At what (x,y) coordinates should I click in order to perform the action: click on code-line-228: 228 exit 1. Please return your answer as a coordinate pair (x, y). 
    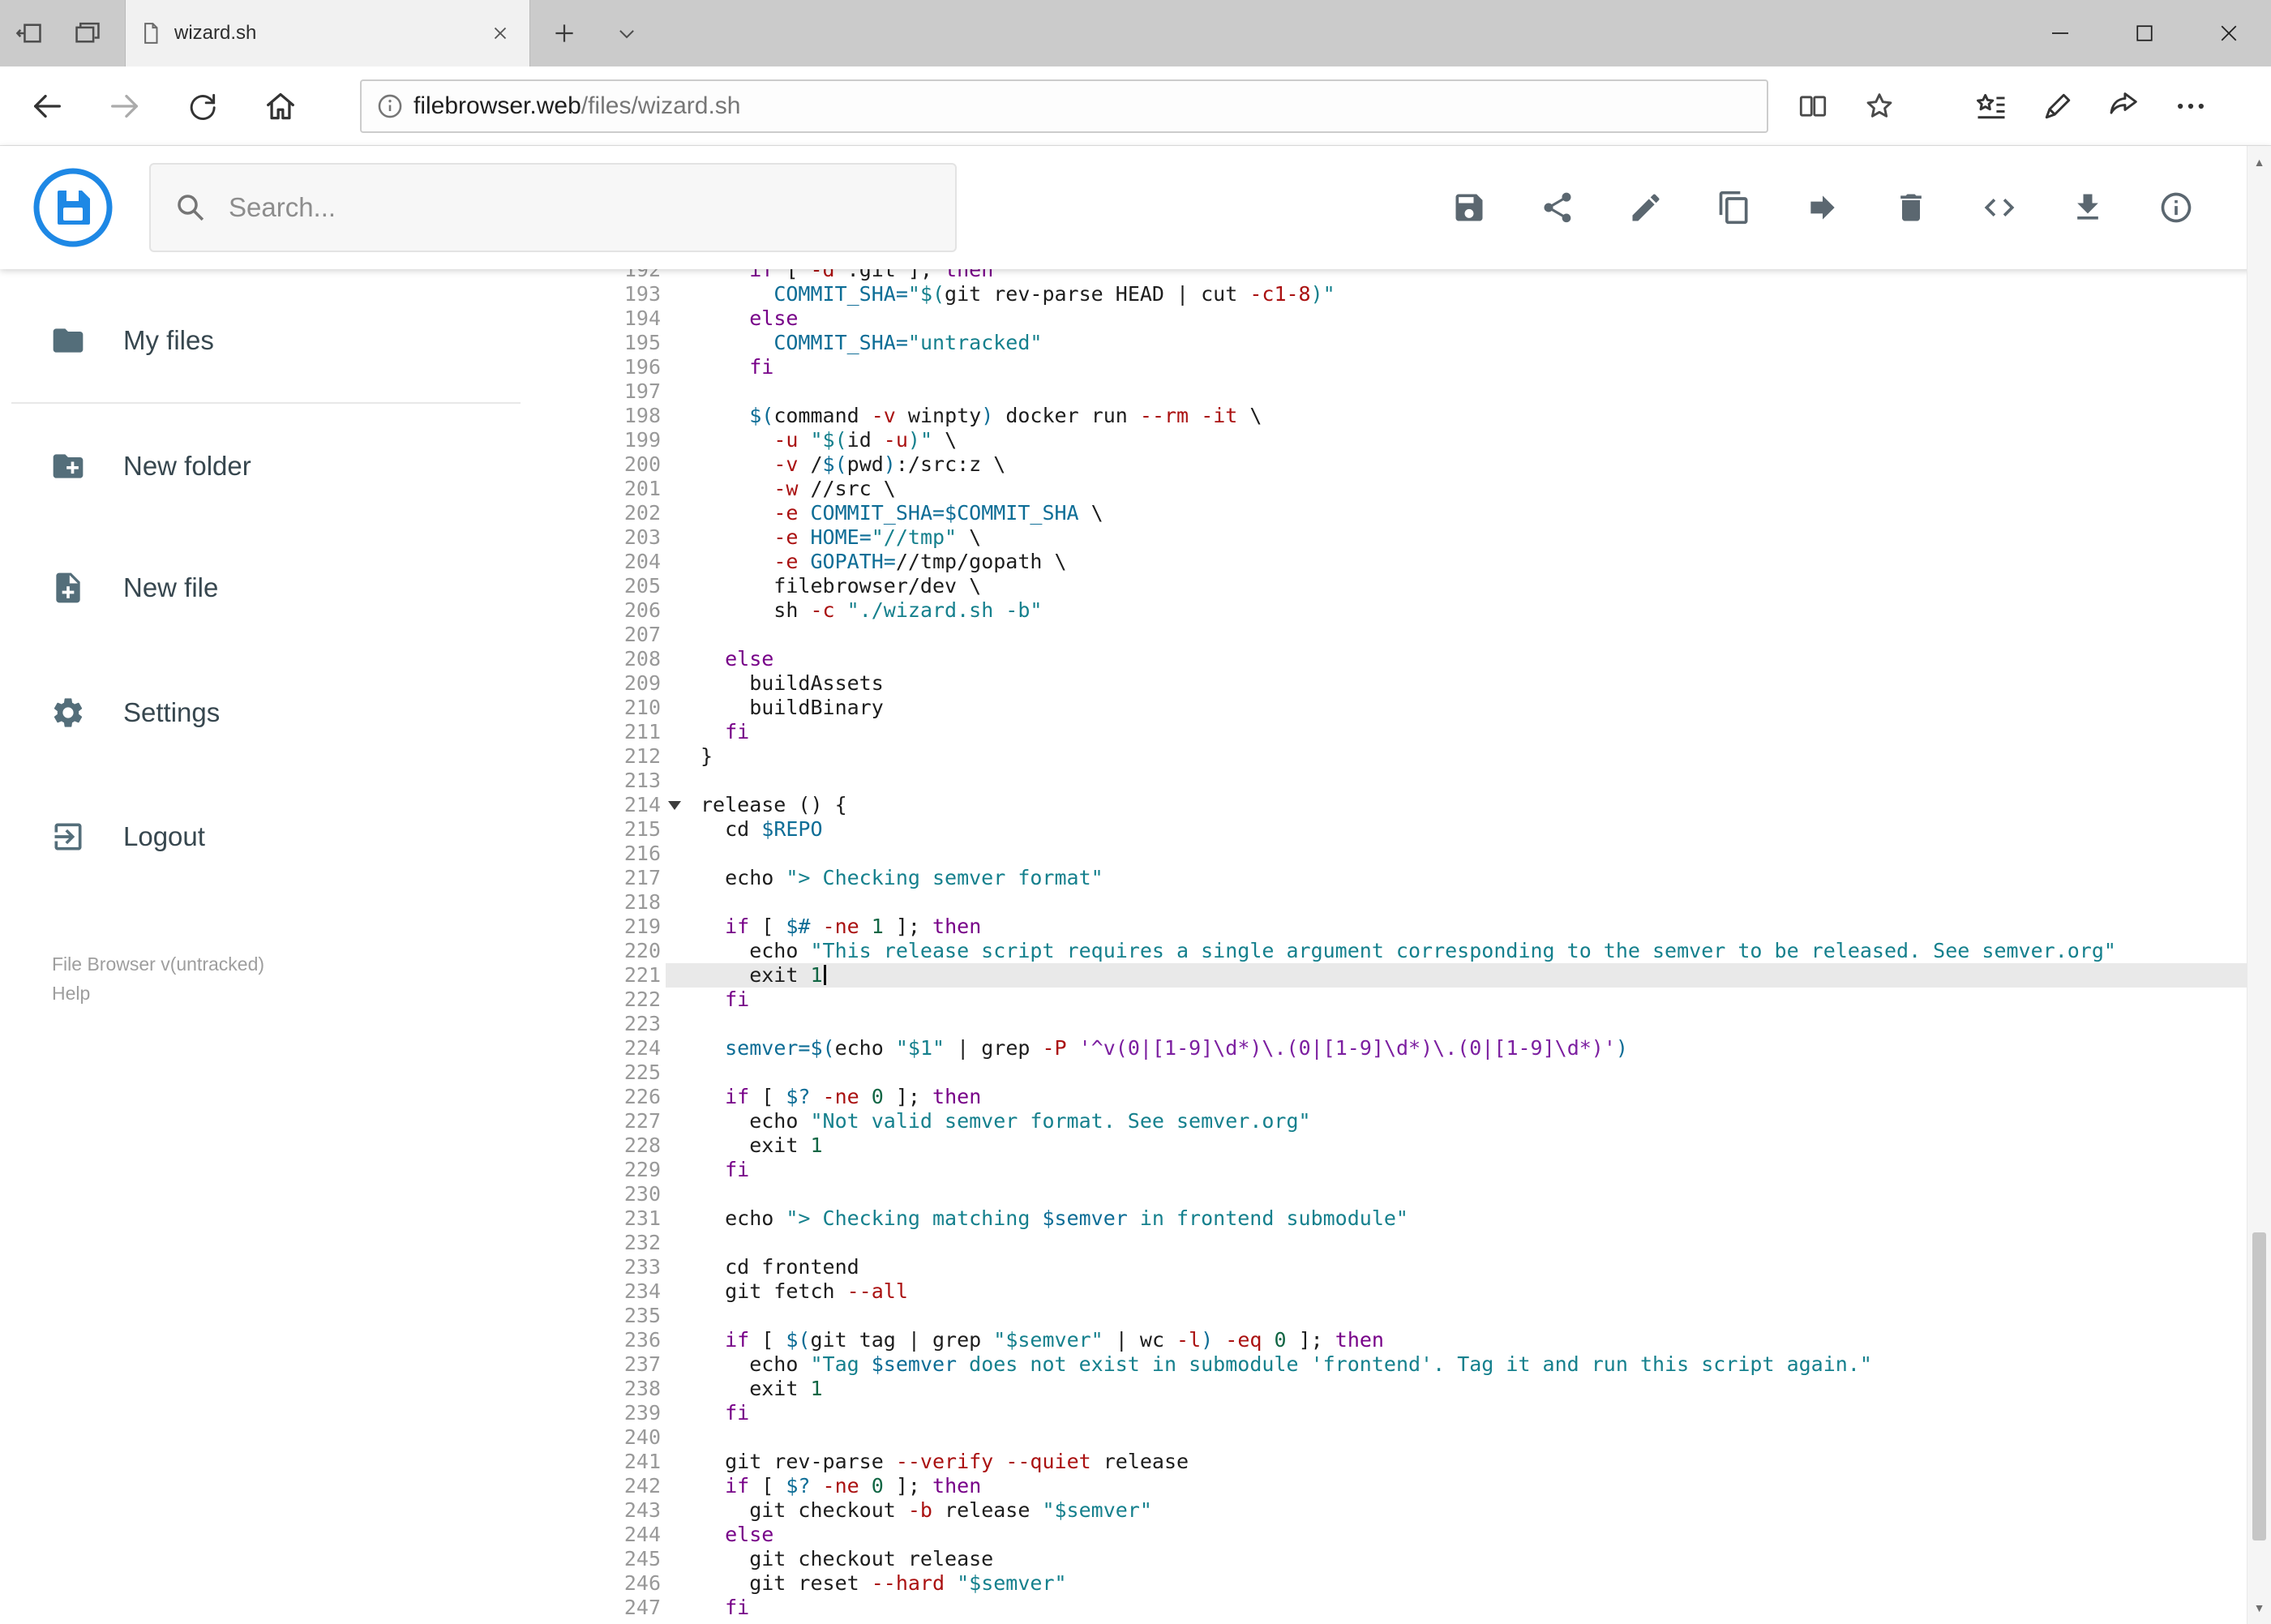
    Looking at the image, I should click on (1420, 1146).